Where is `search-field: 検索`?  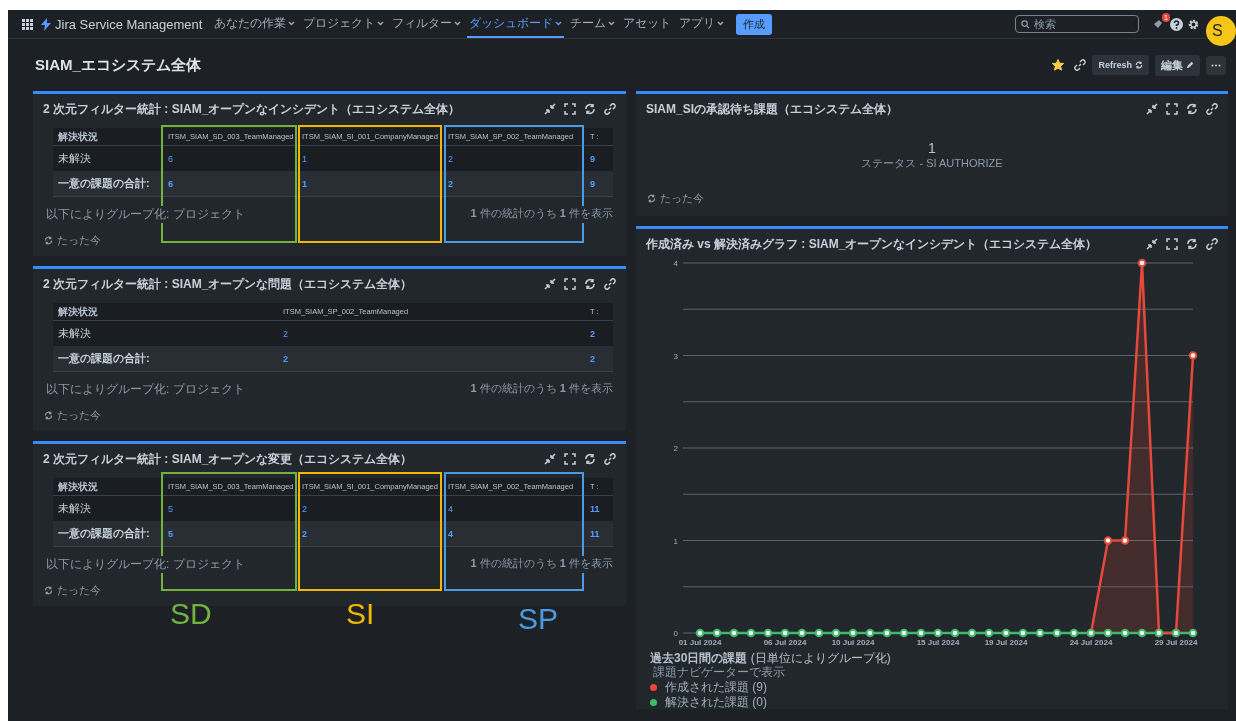 search-field: 検索 is located at coordinates (1077, 24).